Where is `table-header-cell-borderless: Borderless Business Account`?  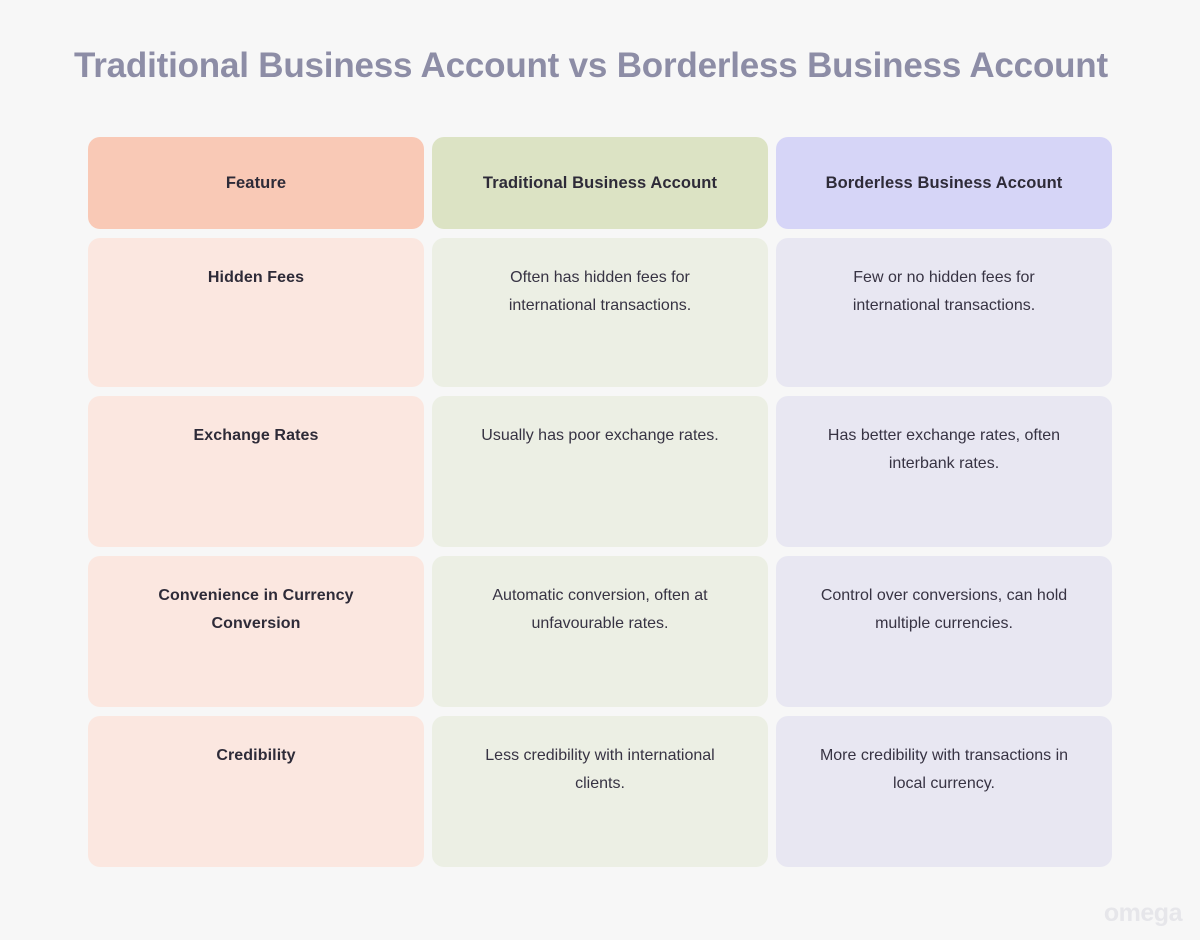
table-header-cell-borderless: Borderless Business Account is located at coordinates (944, 183).